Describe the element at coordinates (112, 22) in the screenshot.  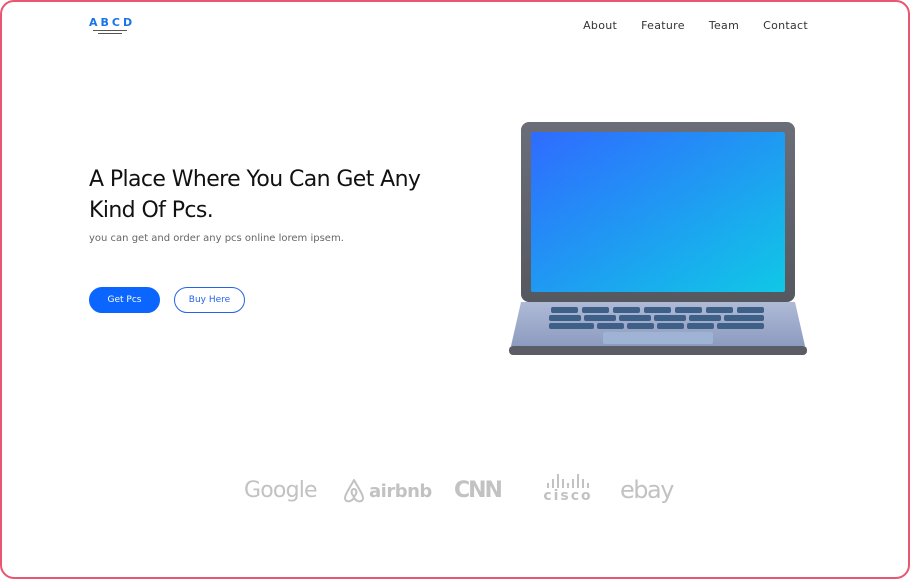
I see `logo-text: ABCD` at that location.